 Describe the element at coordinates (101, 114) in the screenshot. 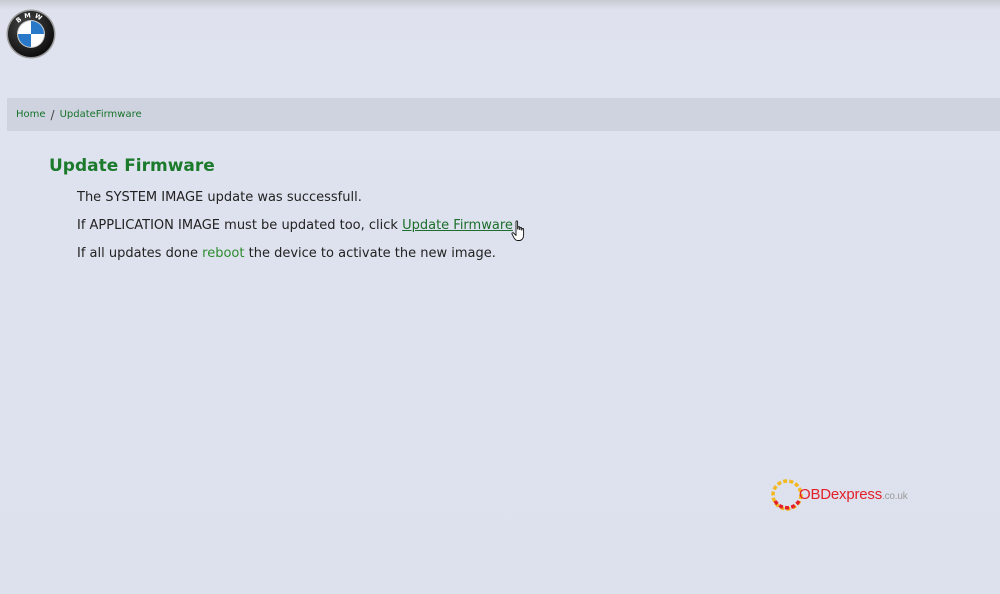

I see `breadcrumb-current-link: UpdateFirmware` at that location.